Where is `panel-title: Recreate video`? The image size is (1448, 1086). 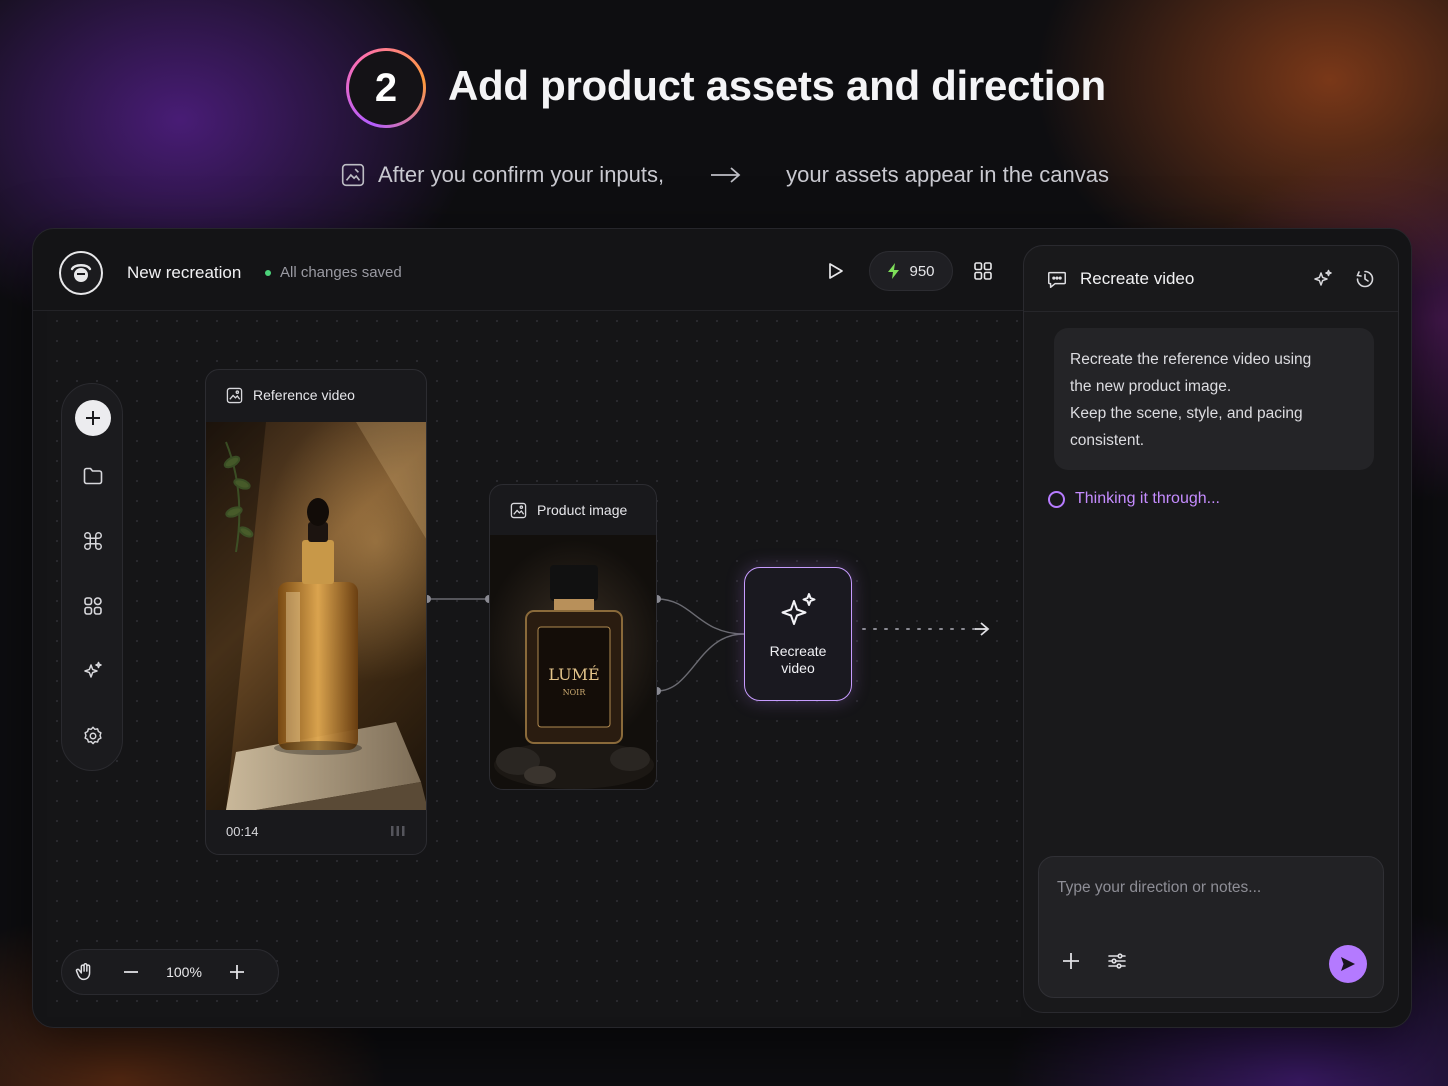 panel-title: Recreate video is located at coordinates (1137, 278).